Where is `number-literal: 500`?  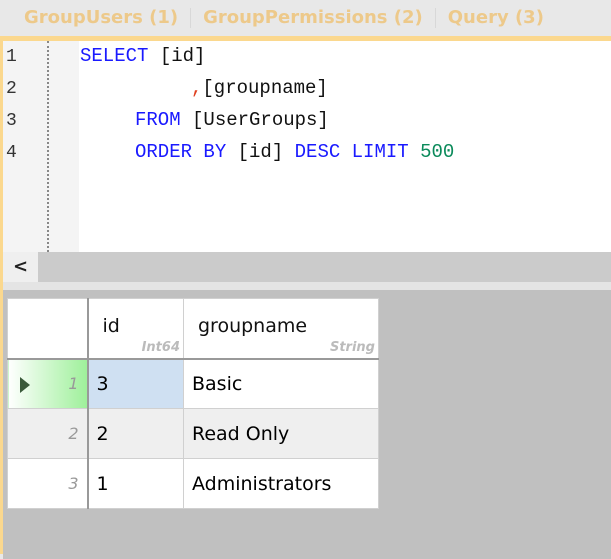
number-literal: 500 is located at coordinates (437, 152).